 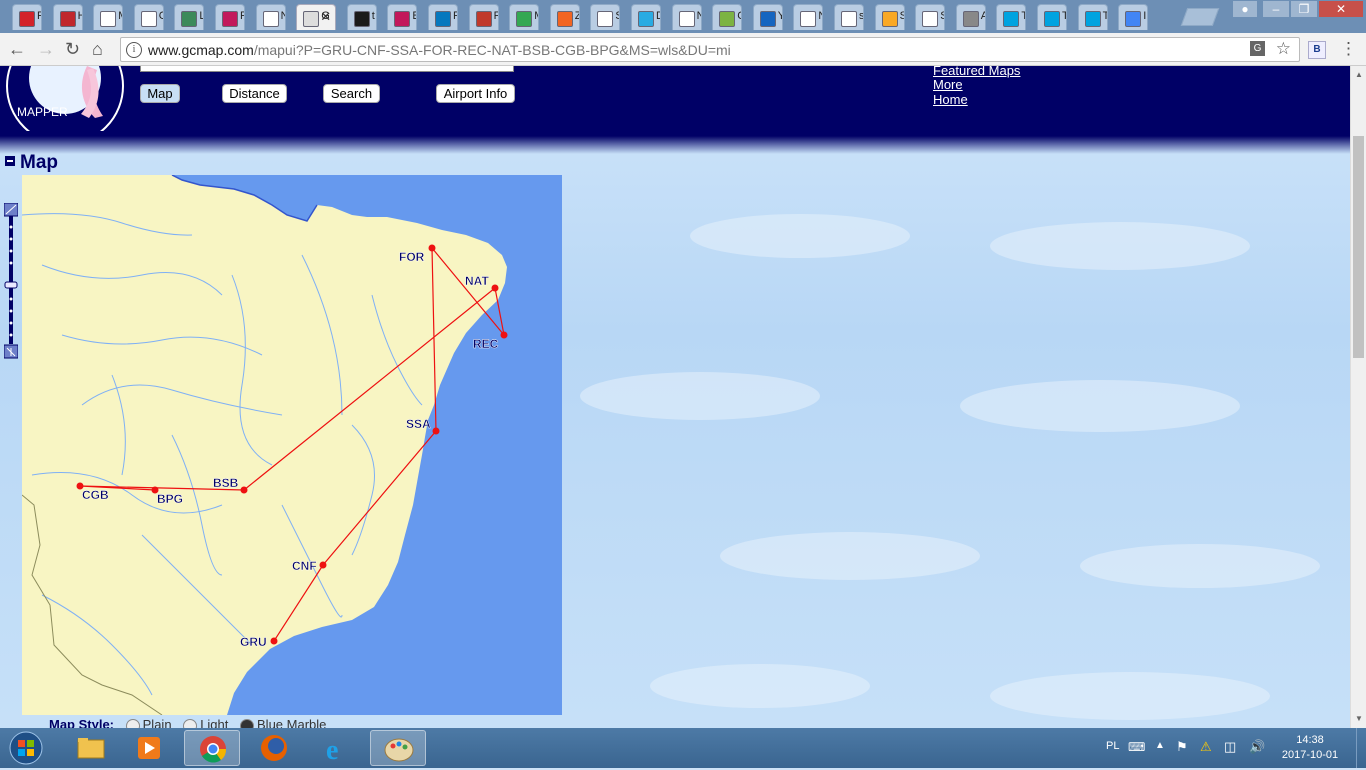 I want to click on map-section-heading: Map, so click(x=31, y=163).